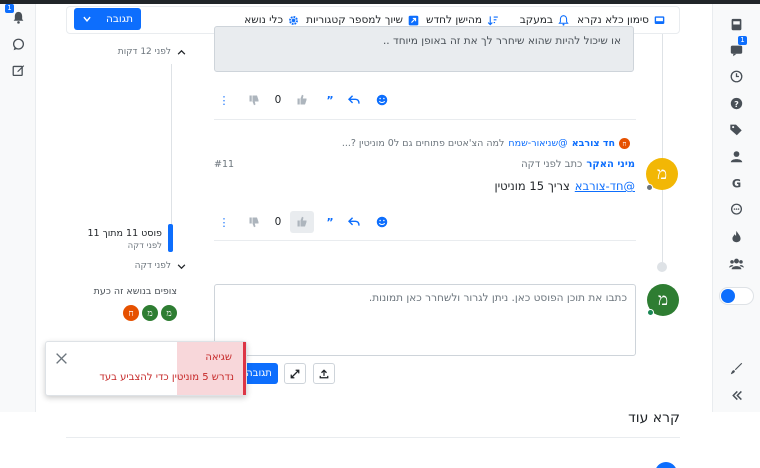 This screenshot has height=468, width=760. I want to click on toast-header, so click(210, 368).